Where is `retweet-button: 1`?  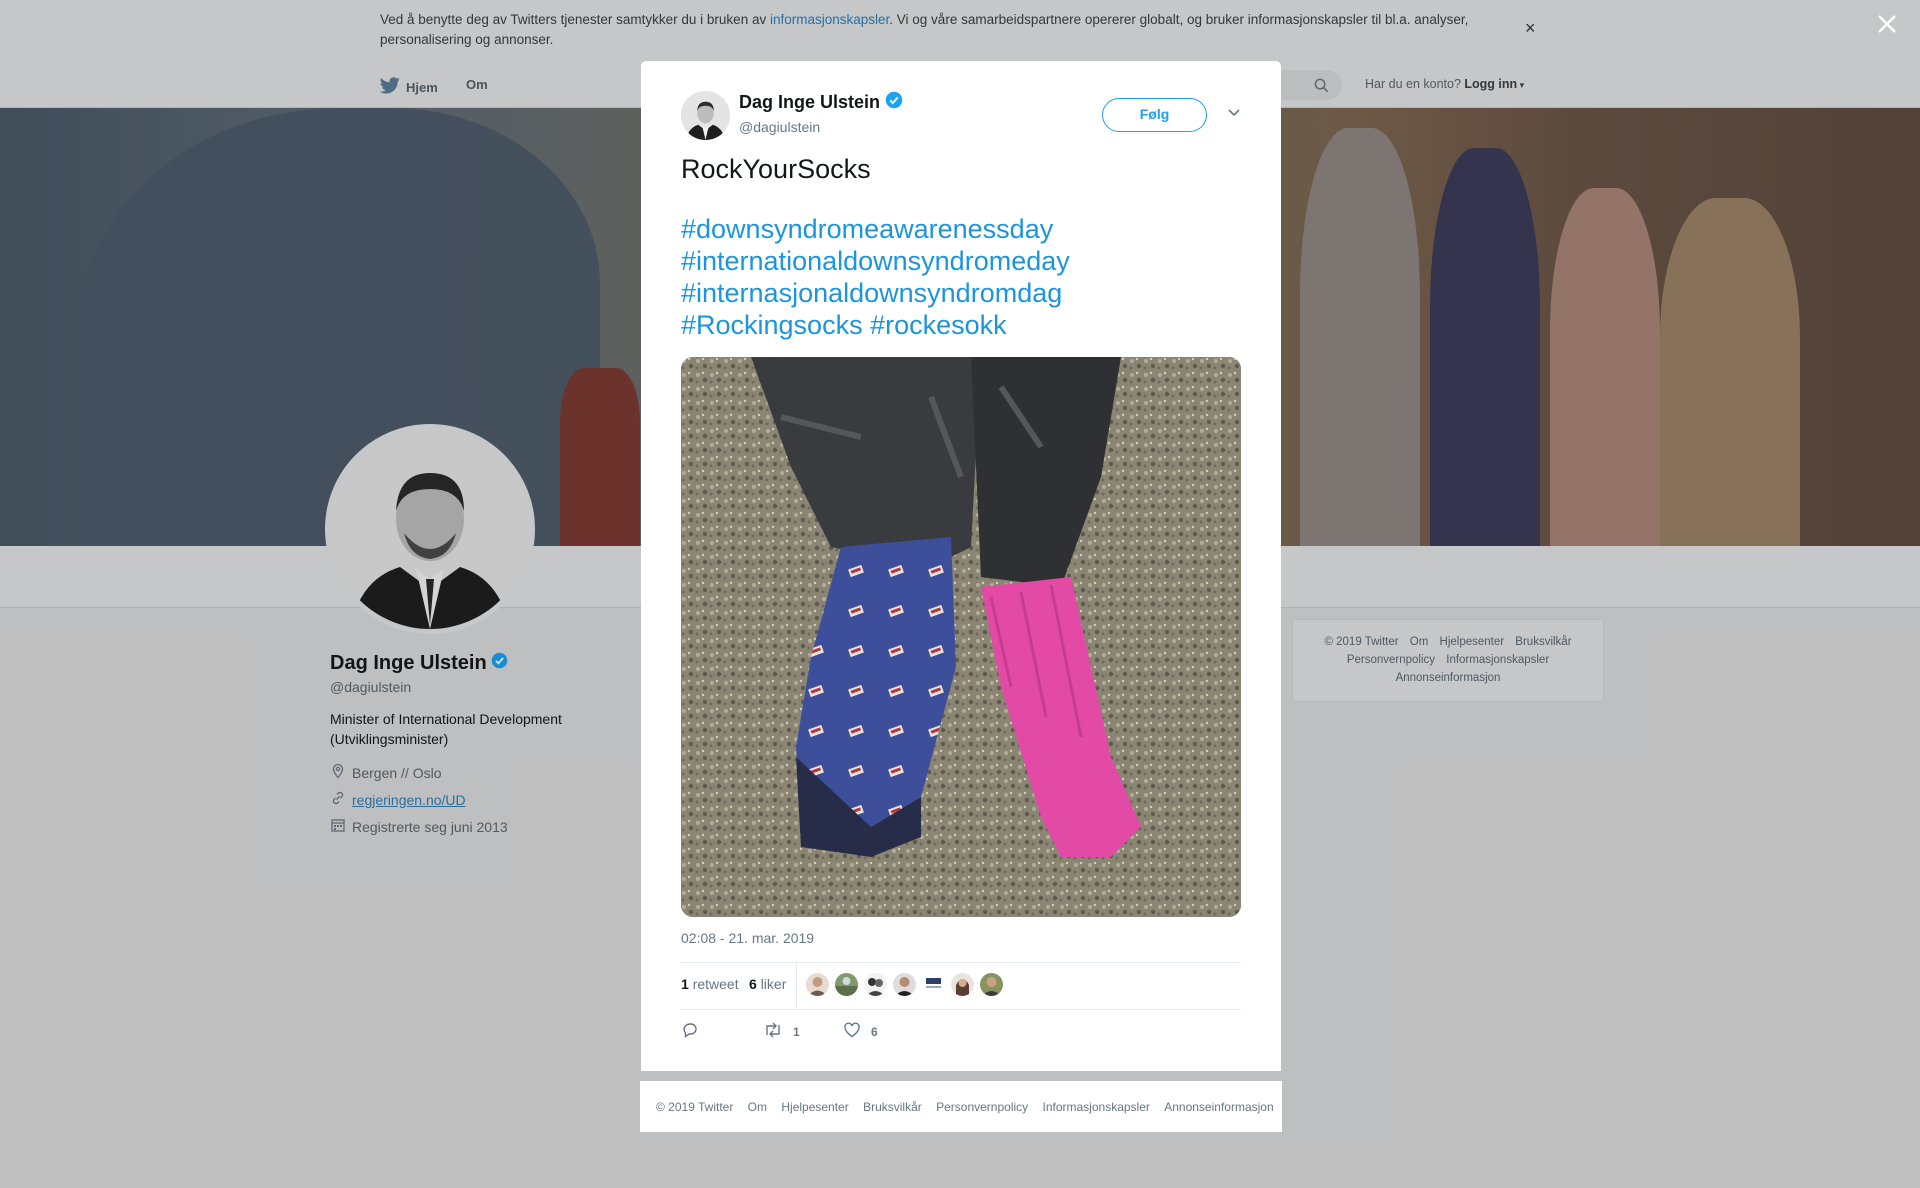 retweet-button: 1 is located at coordinates (781, 1031).